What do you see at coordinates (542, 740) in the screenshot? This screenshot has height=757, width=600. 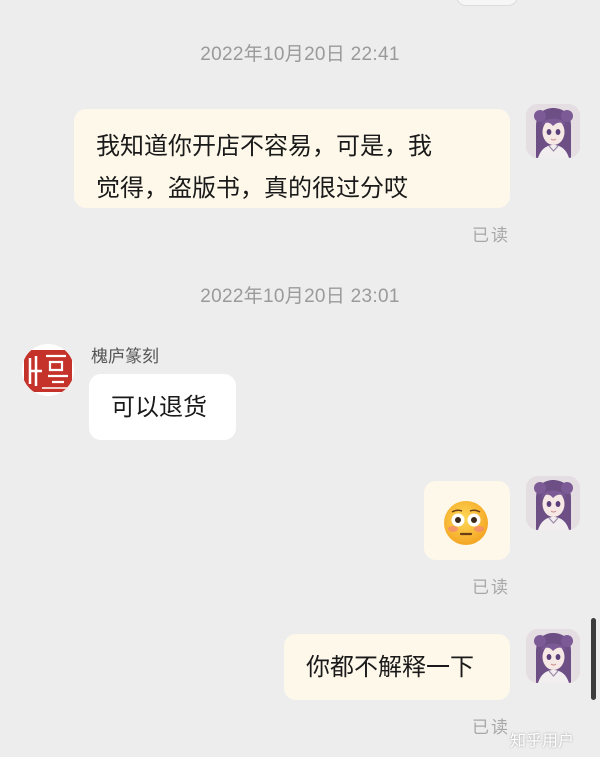 I see `watermark: 知乎用户` at bounding box center [542, 740].